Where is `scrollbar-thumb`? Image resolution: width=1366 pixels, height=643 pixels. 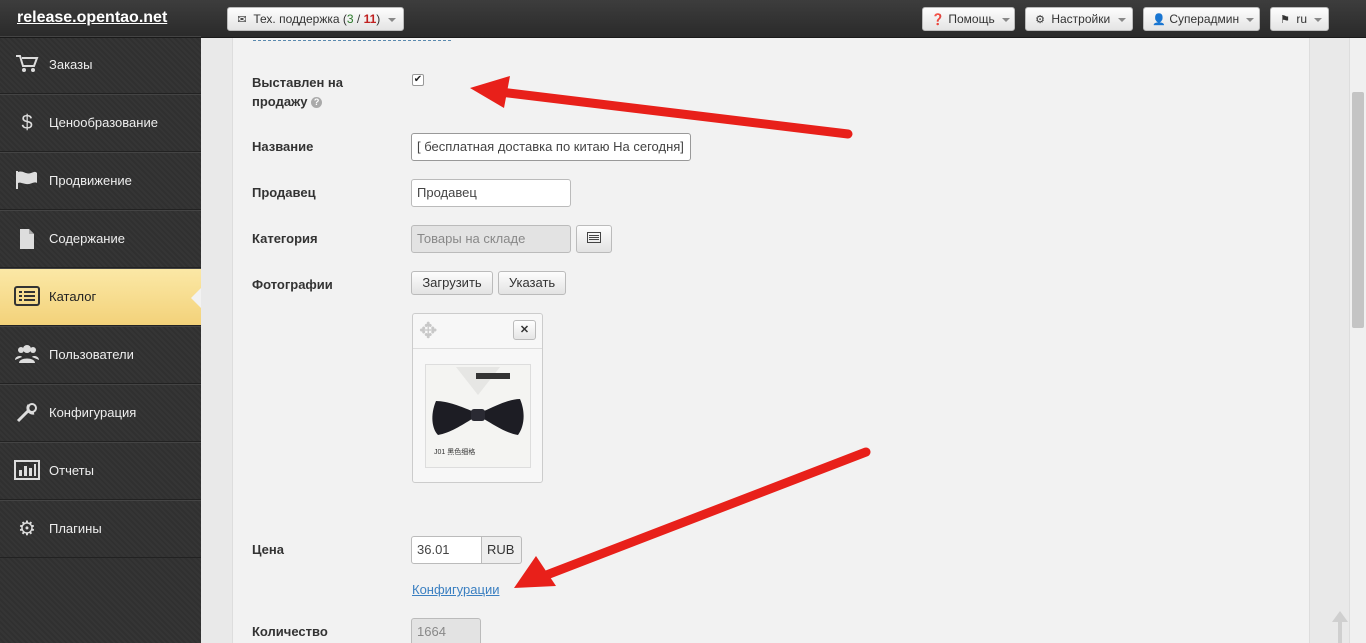 scrollbar-thumb is located at coordinates (1358, 210).